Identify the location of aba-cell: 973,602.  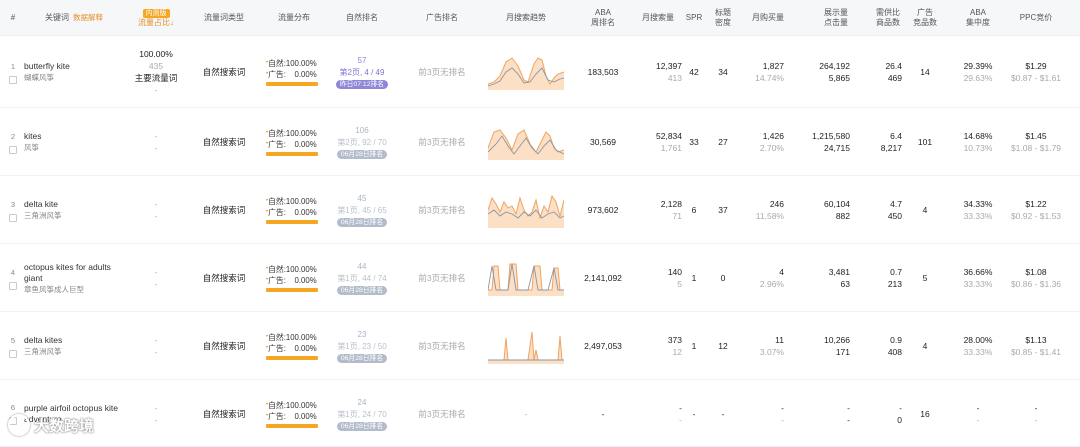
(603, 210).